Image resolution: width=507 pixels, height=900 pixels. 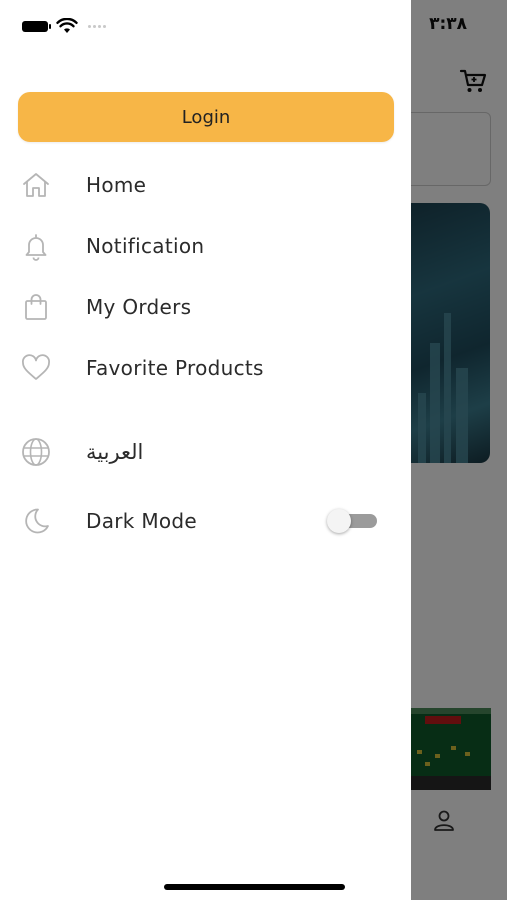 What do you see at coordinates (36, 246) in the screenshot?
I see `bell-icon` at bounding box center [36, 246].